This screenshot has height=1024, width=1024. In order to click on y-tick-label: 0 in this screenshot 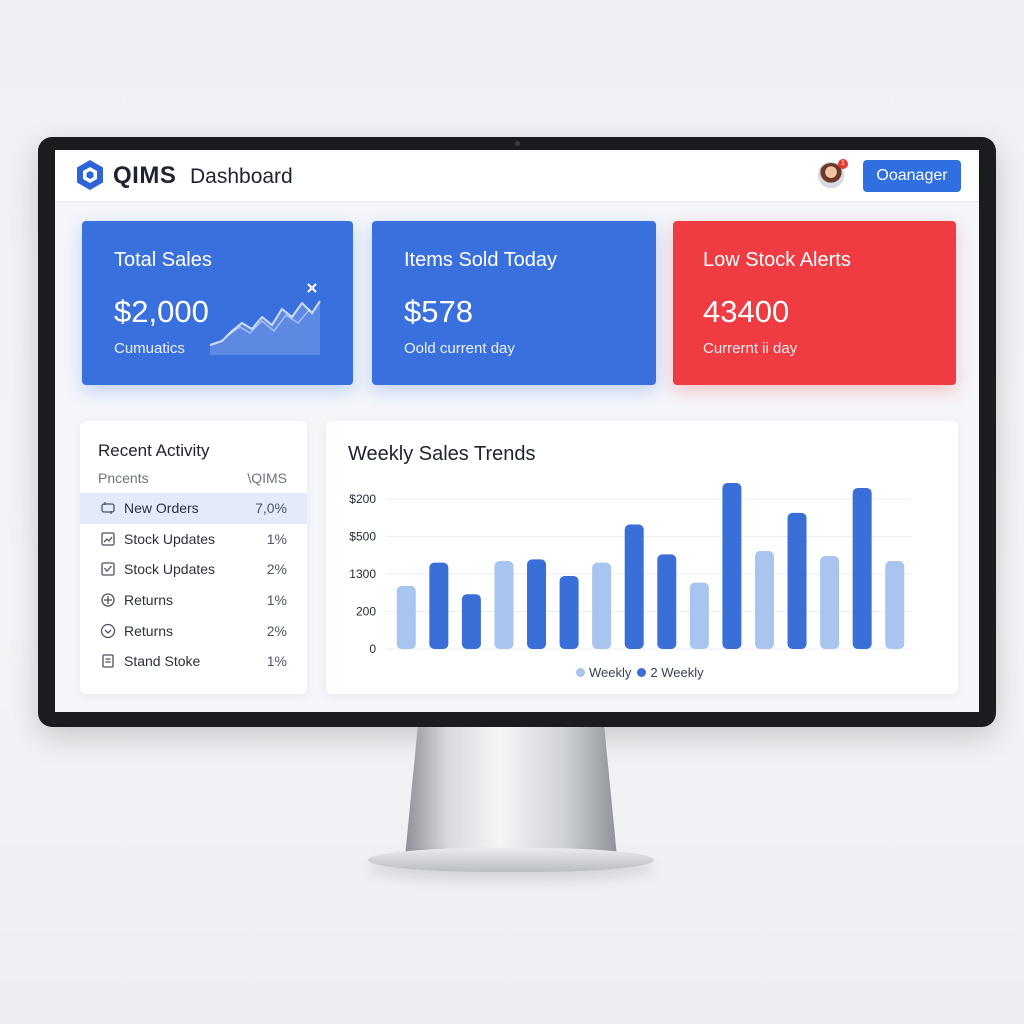, I will do `click(372, 649)`.